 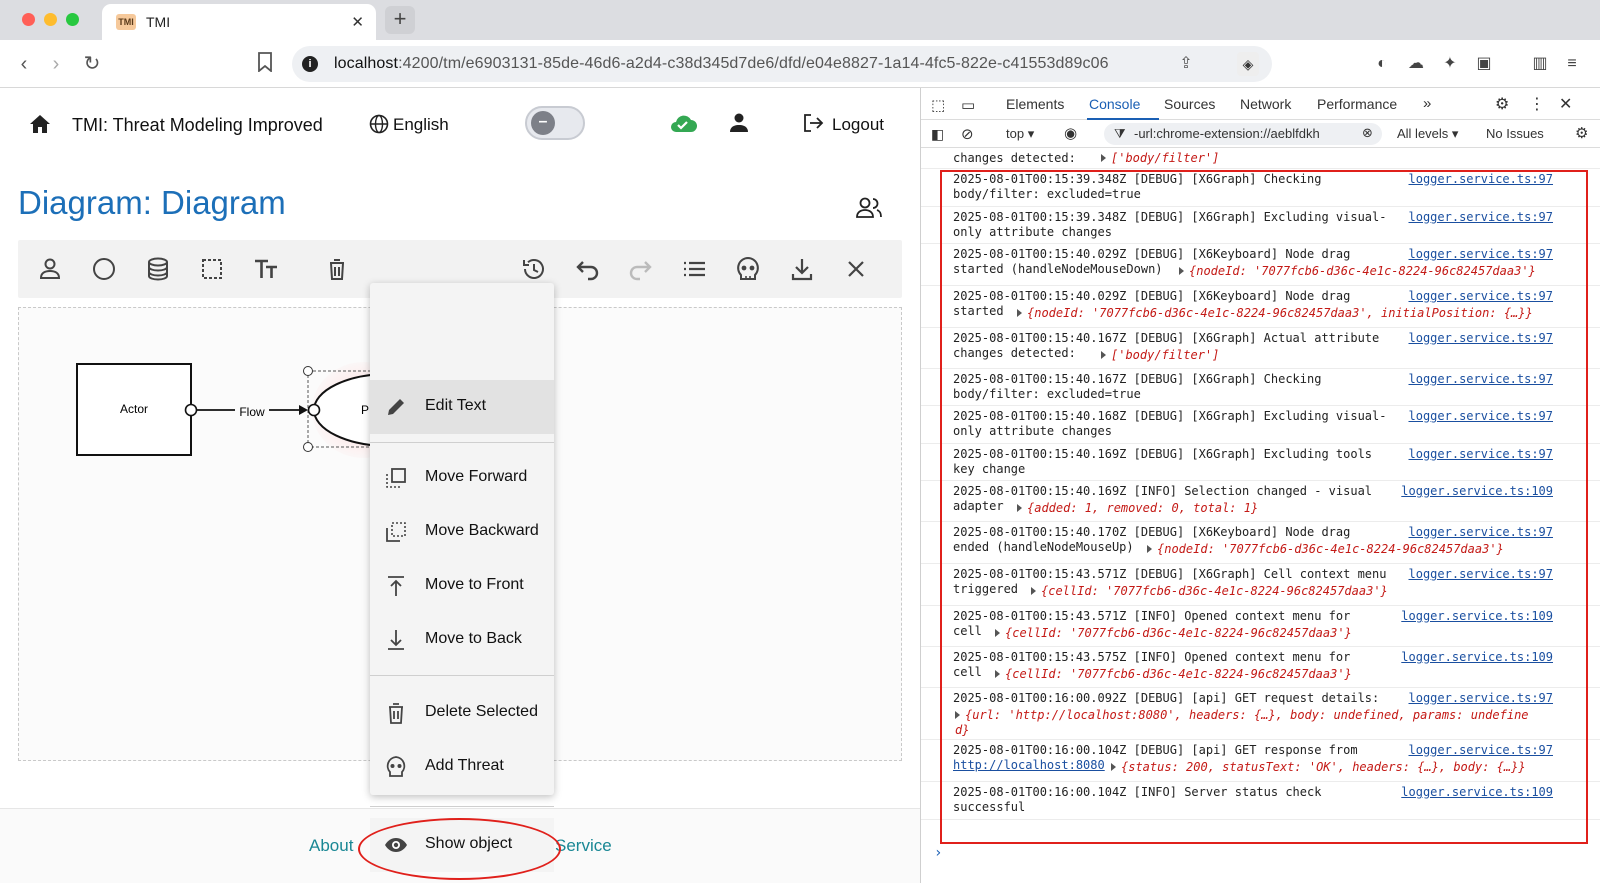 I want to click on logout-icon, so click(x=813, y=123).